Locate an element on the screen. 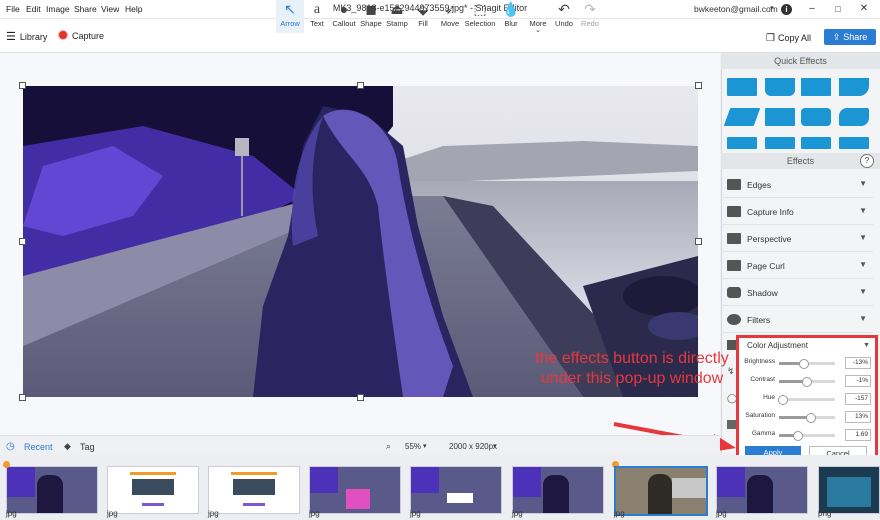 This screenshot has height=520, width=880. maximize-icon: □ is located at coordinates (838, 9).